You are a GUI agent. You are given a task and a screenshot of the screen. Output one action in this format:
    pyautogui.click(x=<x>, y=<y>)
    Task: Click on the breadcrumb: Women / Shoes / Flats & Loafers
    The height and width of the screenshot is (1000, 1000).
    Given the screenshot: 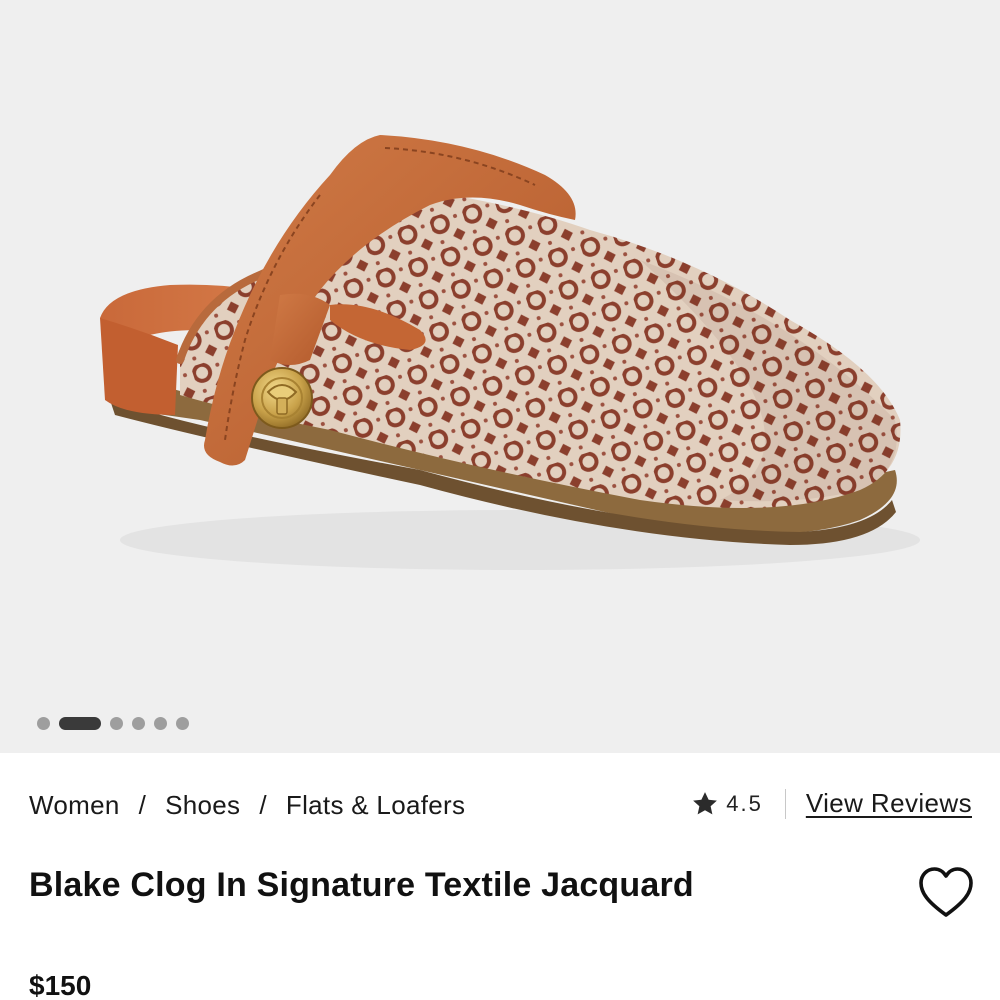 What is the action you would take?
    pyautogui.click(x=247, y=805)
    